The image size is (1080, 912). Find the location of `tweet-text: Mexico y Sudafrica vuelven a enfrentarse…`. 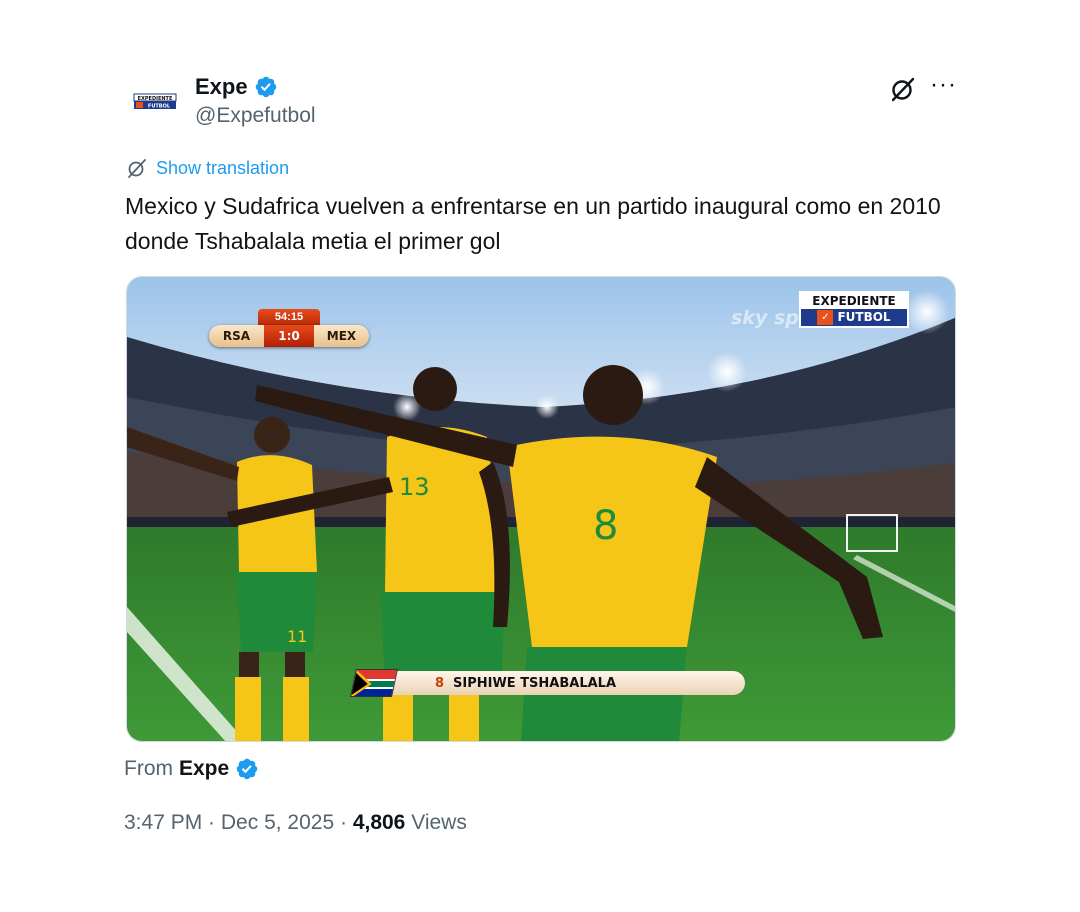

tweet-text: Mexico y Sudafrica vuelven a enfrentarse… is located at coordinates (533, 223).